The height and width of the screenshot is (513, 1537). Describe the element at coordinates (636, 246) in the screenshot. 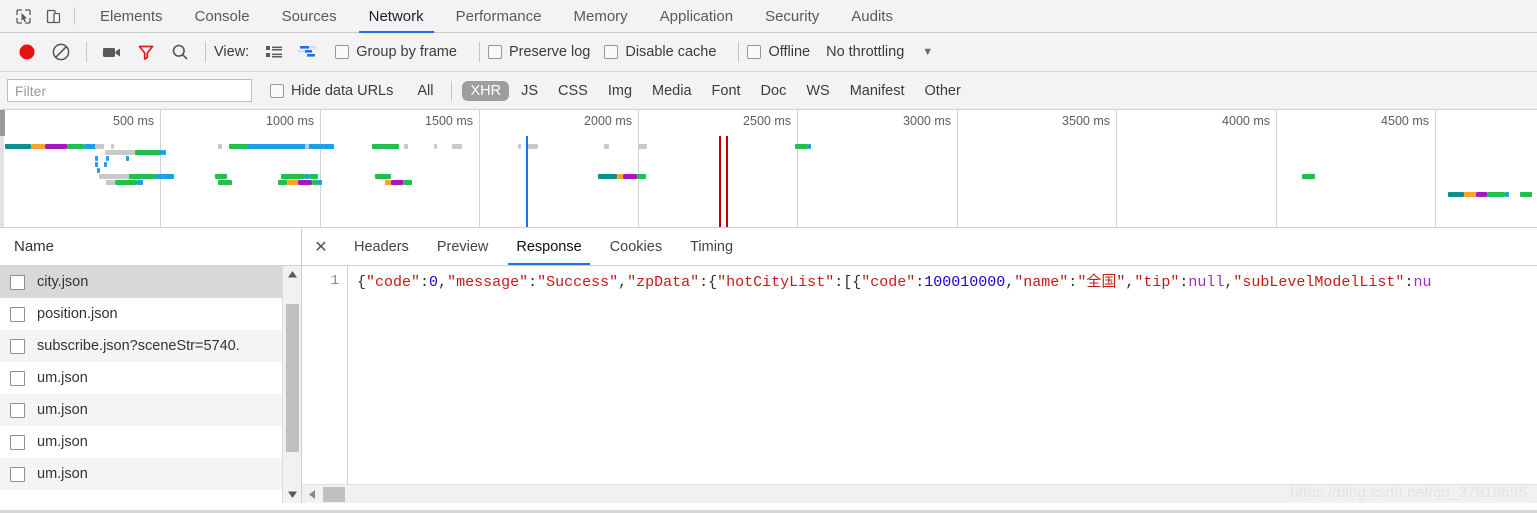

I see `detail-tab-cookies: Cookies` at that location.